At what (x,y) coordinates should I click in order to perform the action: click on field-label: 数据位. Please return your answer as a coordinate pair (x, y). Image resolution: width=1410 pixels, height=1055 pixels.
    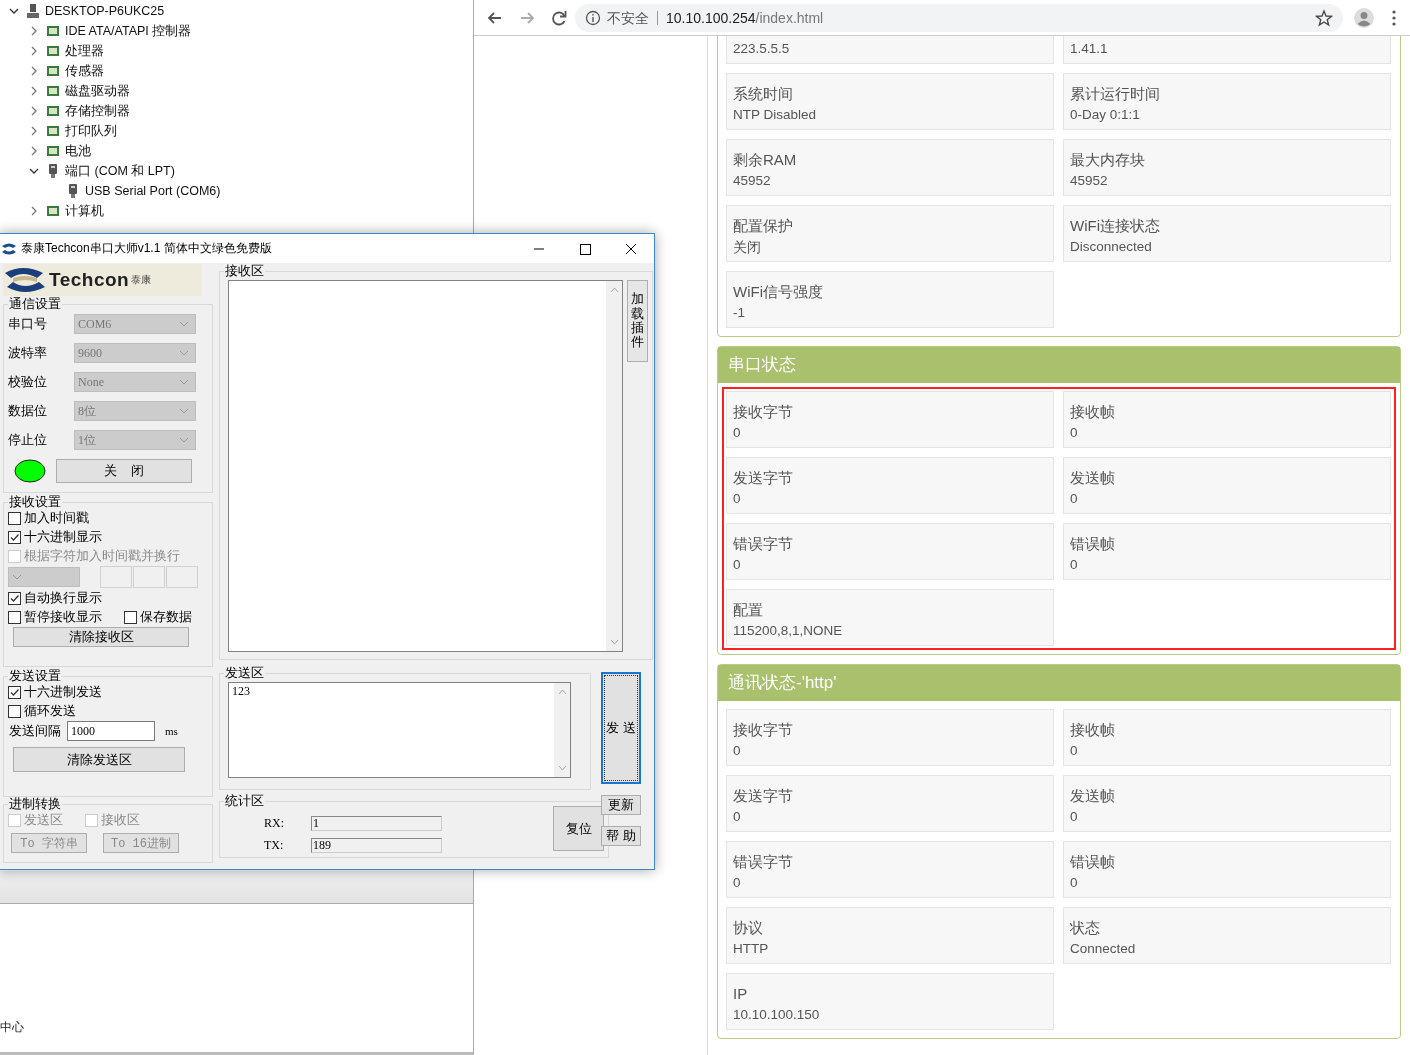
    Looking at the image, I should click on (28, 411).